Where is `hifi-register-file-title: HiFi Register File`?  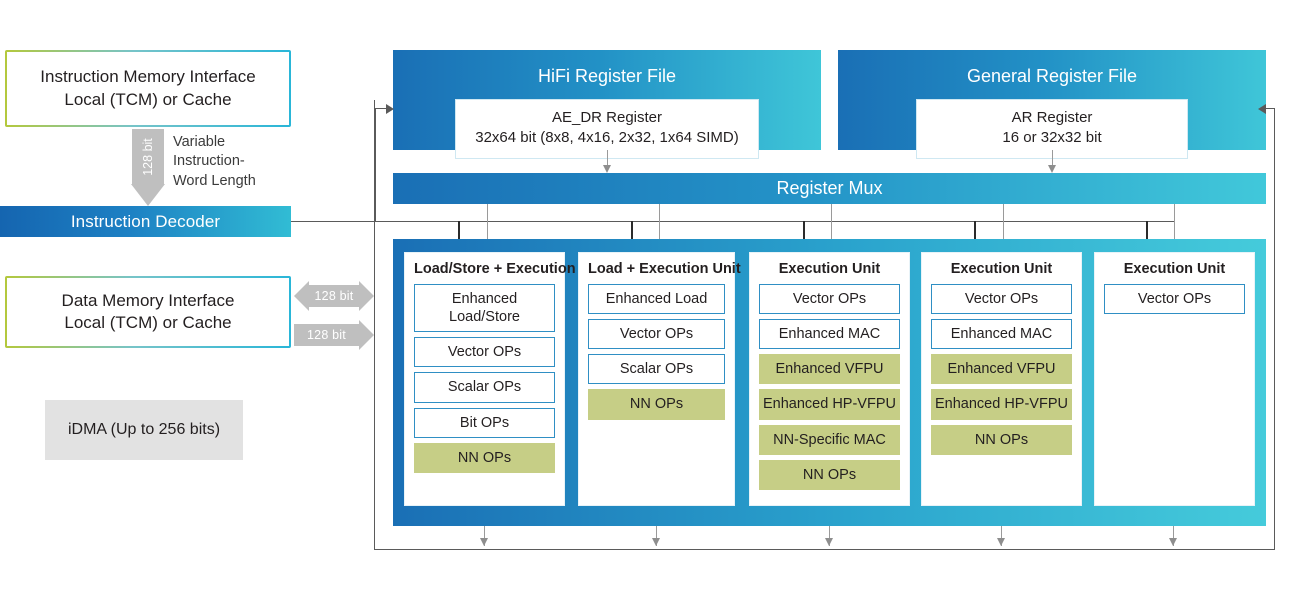 hifi-register-file-title: HiFi Register File is located at coordinates (607, 76).